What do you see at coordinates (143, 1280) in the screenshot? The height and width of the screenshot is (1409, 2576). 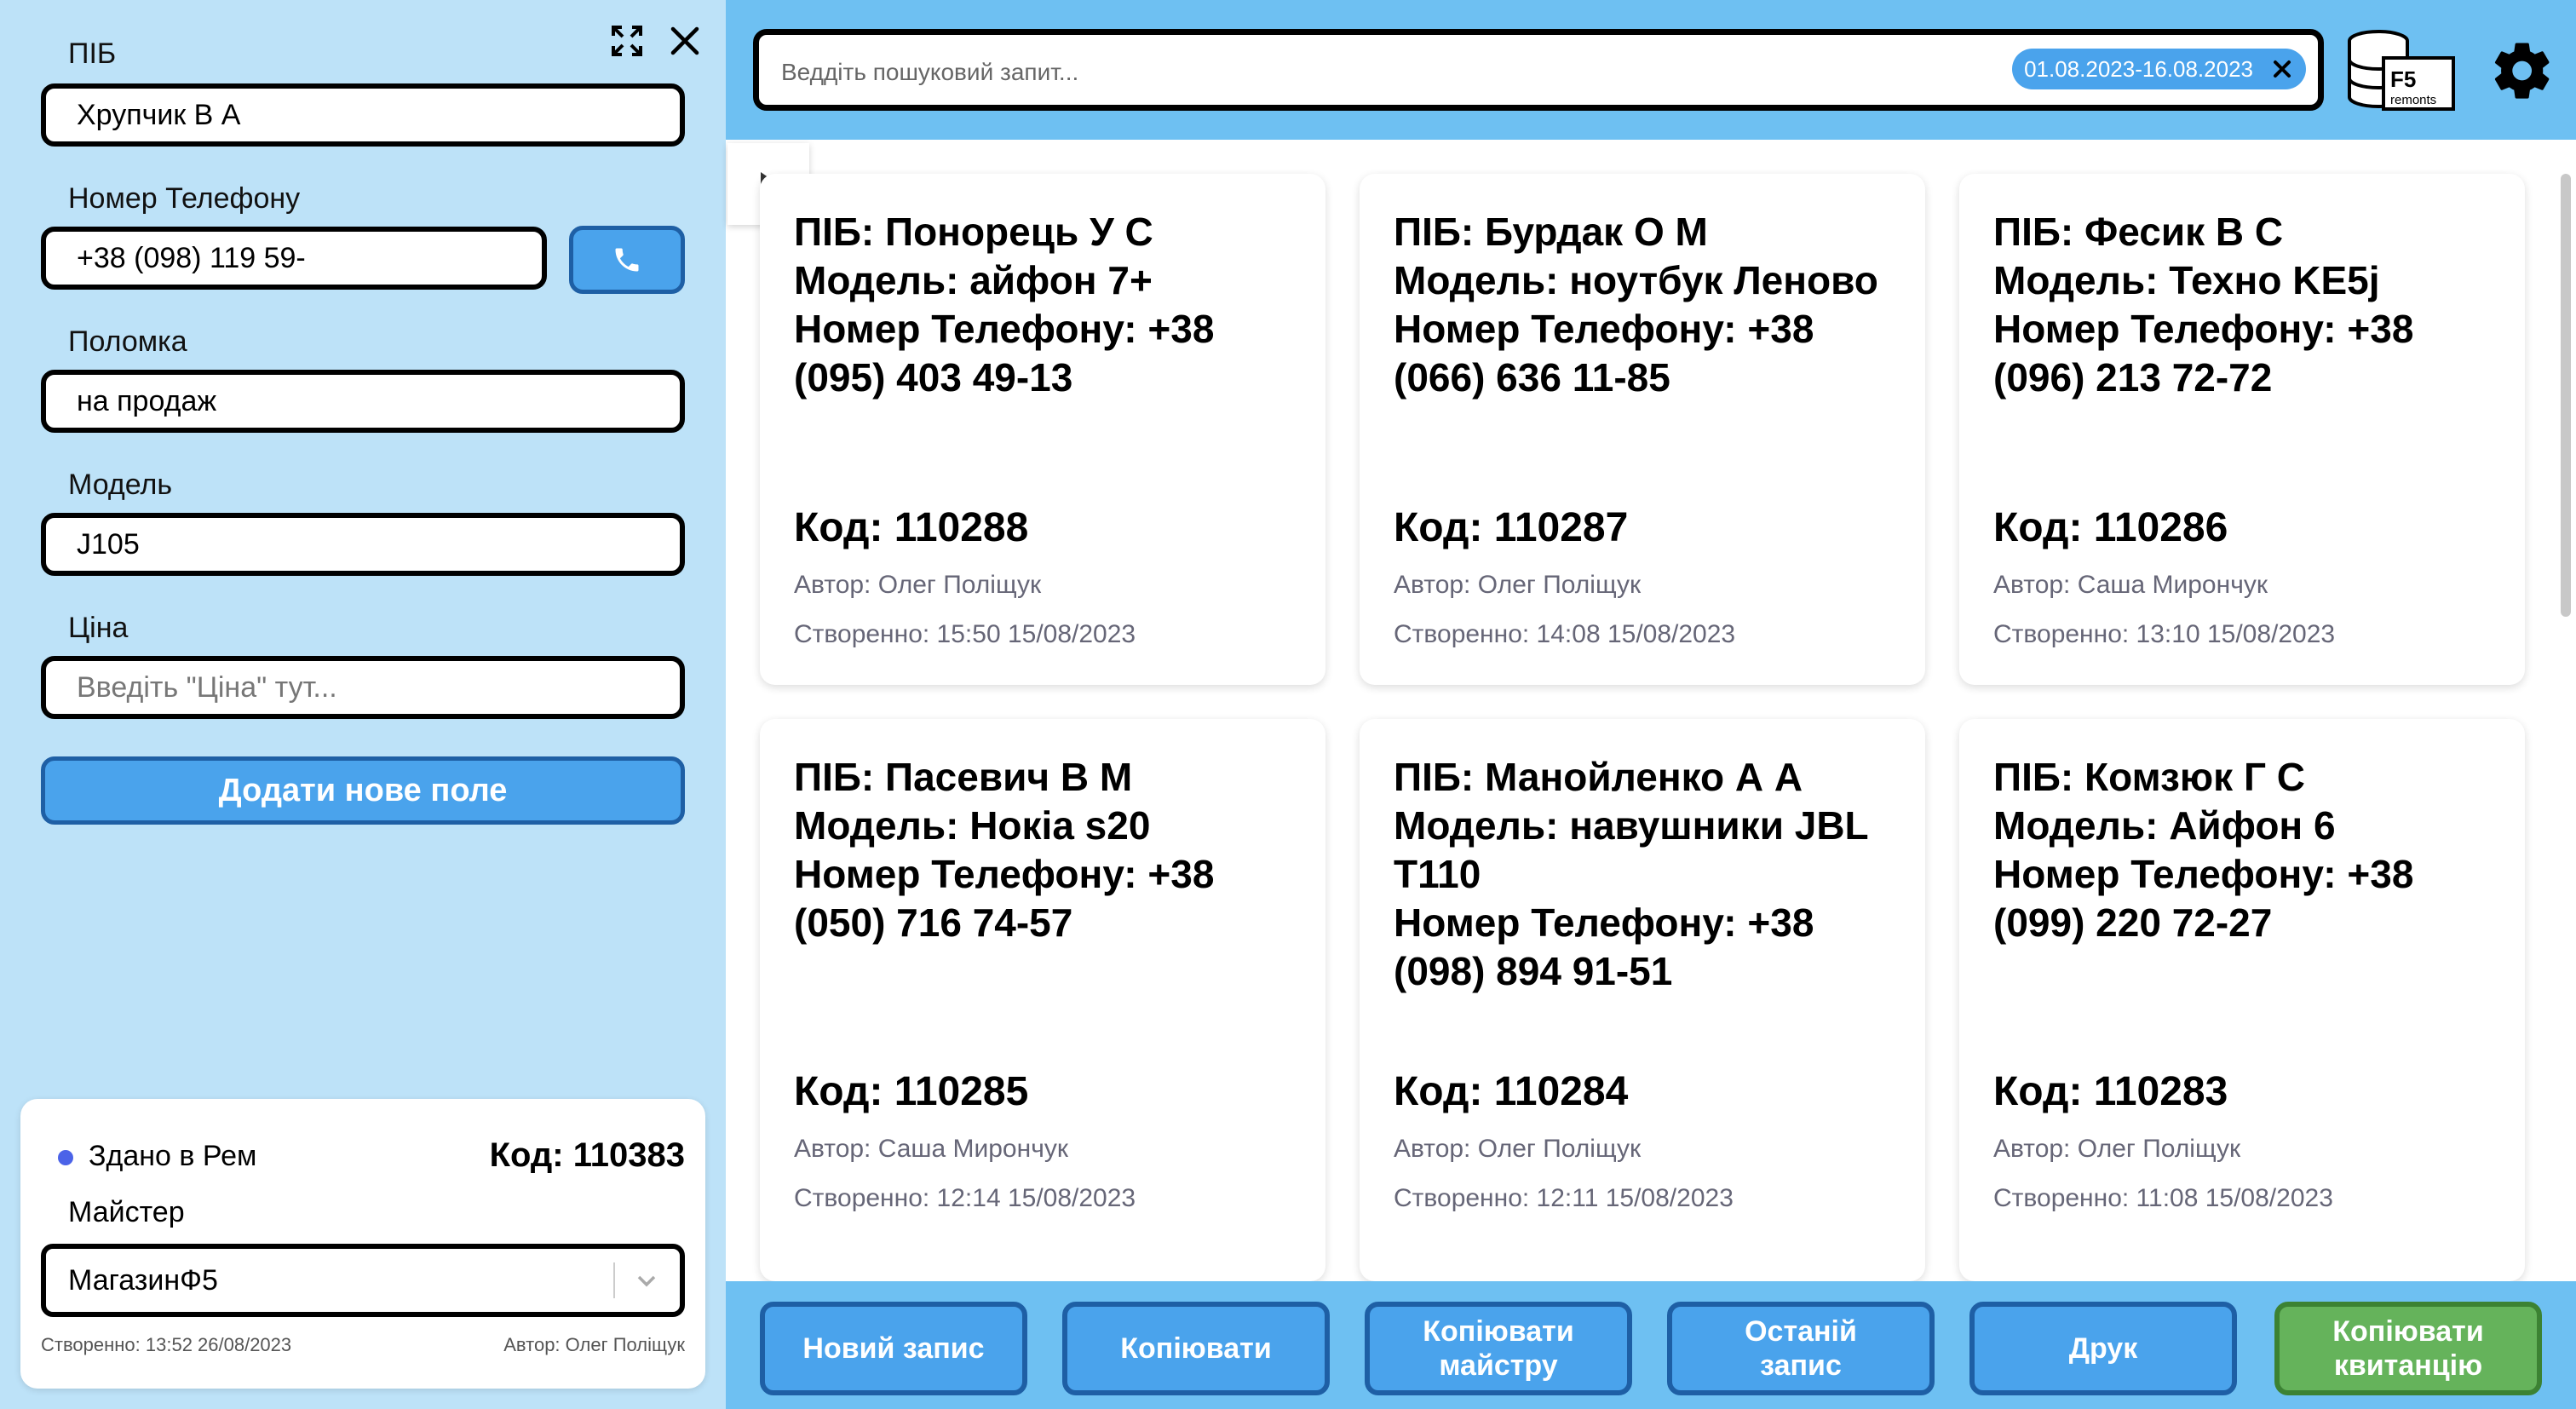 I see `master-select-value: МагазинФ5` at bounding box center [143, 1280].